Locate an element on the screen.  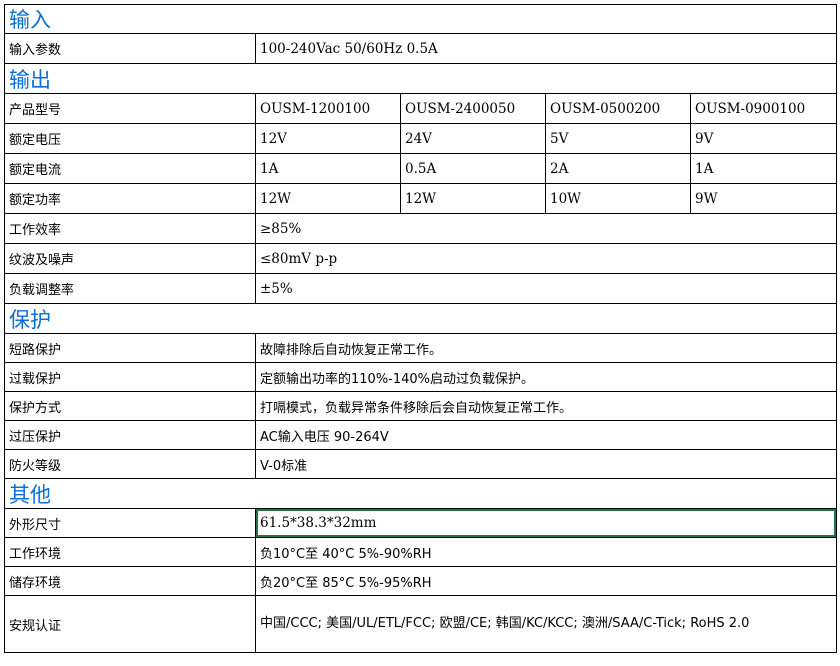
rated-current-label: 额定电流 is located at coordinates (130, 168).